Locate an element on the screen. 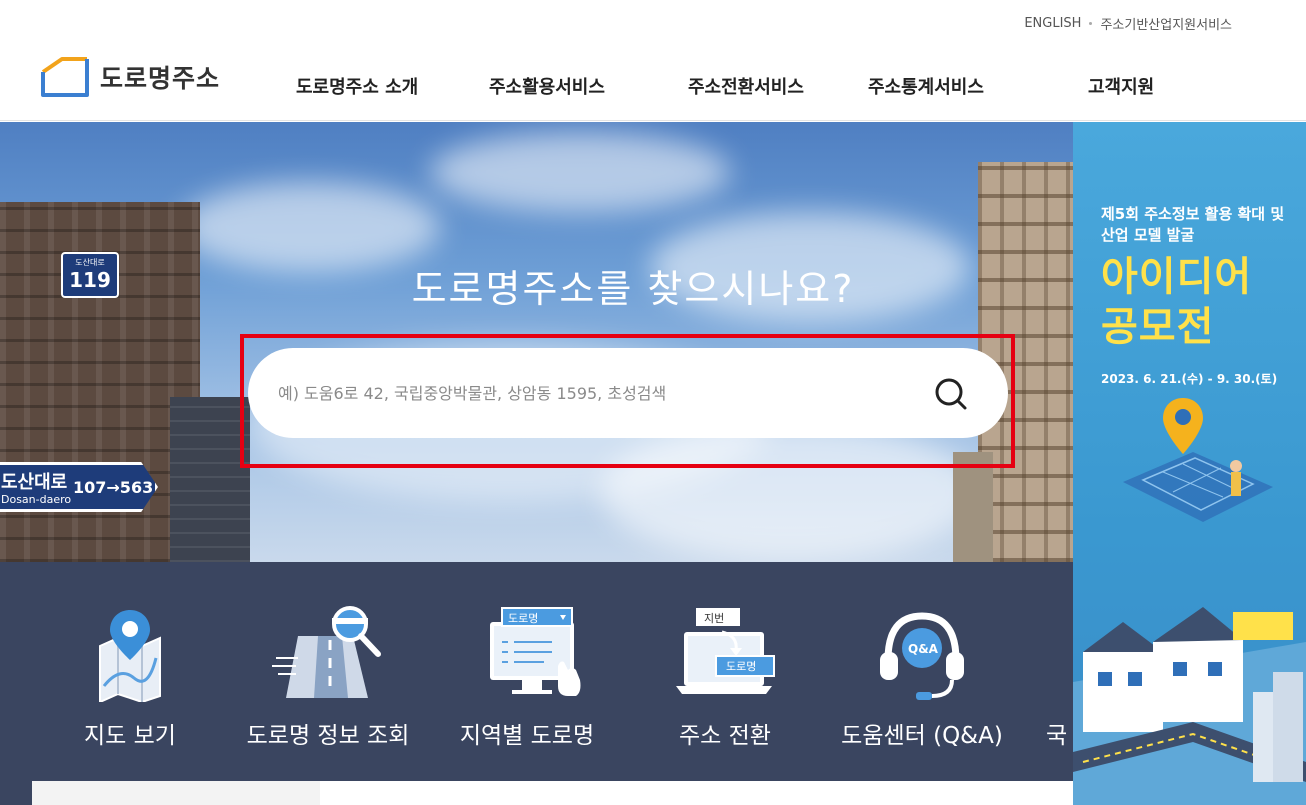 This screenshot has height=805, width=1306. banner-headline-line1: 아이디어 is located at coordinates (1177, 277).